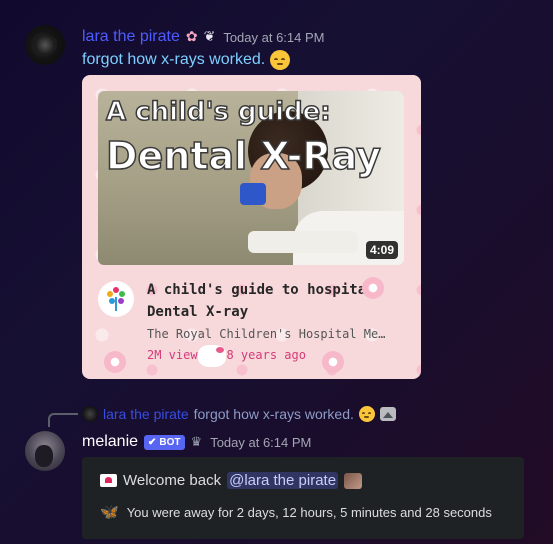 The width and height of the screenshot is (553, 544). What do you see at coordinates (90, 414) in the screenshot?
I see `reply-avatar` at bounding box center [90, 414].